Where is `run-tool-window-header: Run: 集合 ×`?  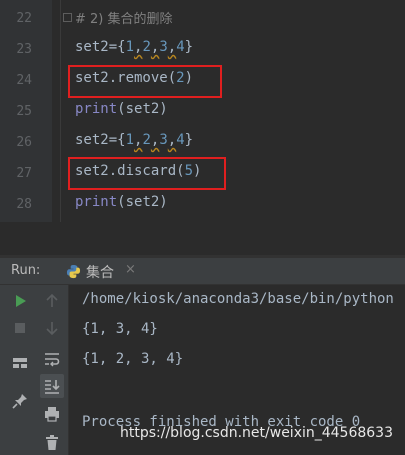 run-tool-window-header: Run: 集合 × is located at coordinates (202, 271).